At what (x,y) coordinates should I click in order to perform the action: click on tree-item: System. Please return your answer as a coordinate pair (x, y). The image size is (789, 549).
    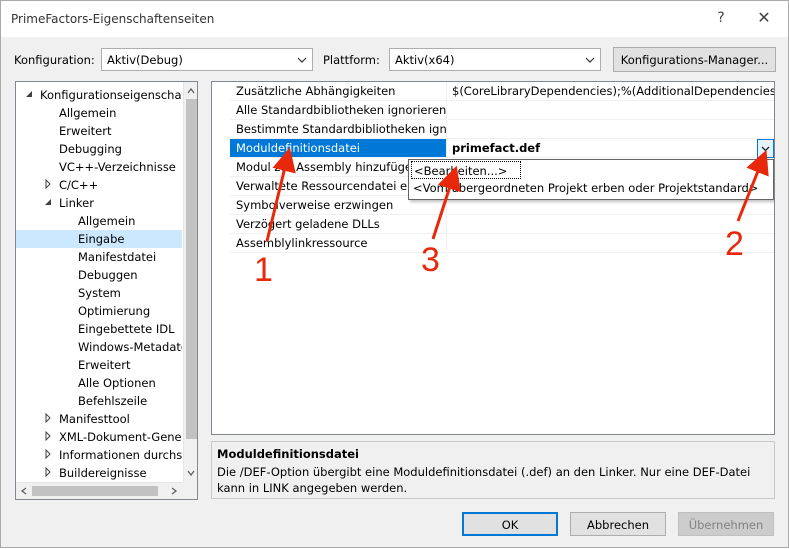
    Looking at the image, I should click on (99, 293).